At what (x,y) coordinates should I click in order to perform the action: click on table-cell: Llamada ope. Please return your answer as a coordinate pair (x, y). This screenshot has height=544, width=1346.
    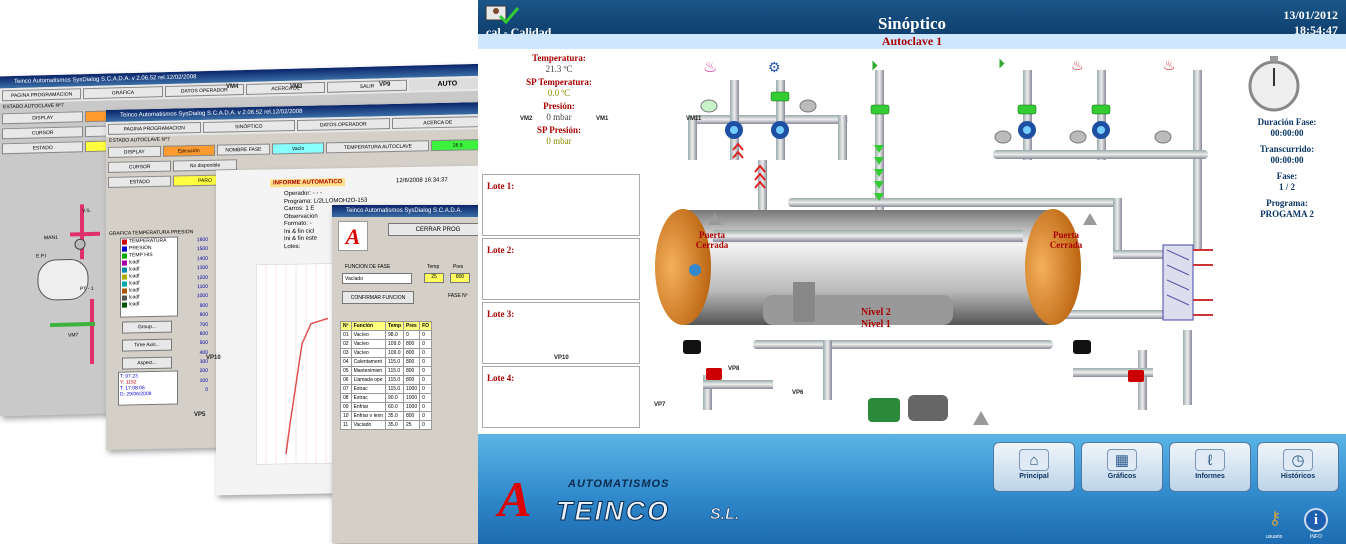
    Looking at the image, I should click on (368, 380).